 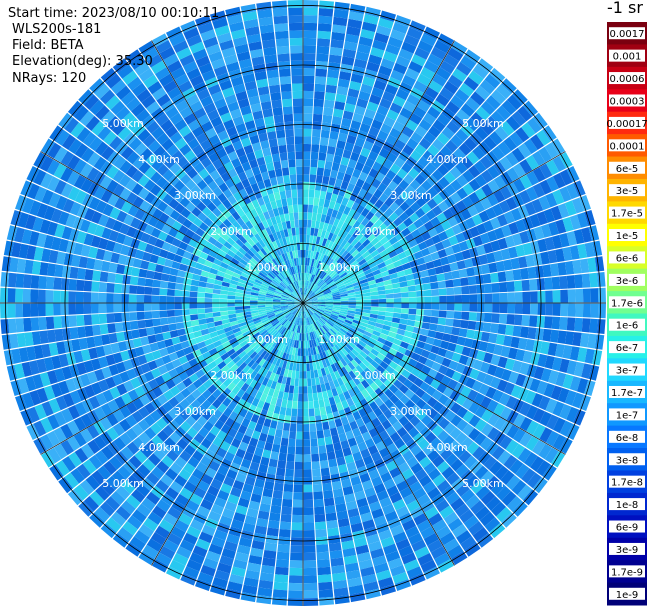 What do you see at coordinates (627, 57) in the screenshot?
I see `colorbar-tick-label: 0.001` at bounding box center [627, 57].